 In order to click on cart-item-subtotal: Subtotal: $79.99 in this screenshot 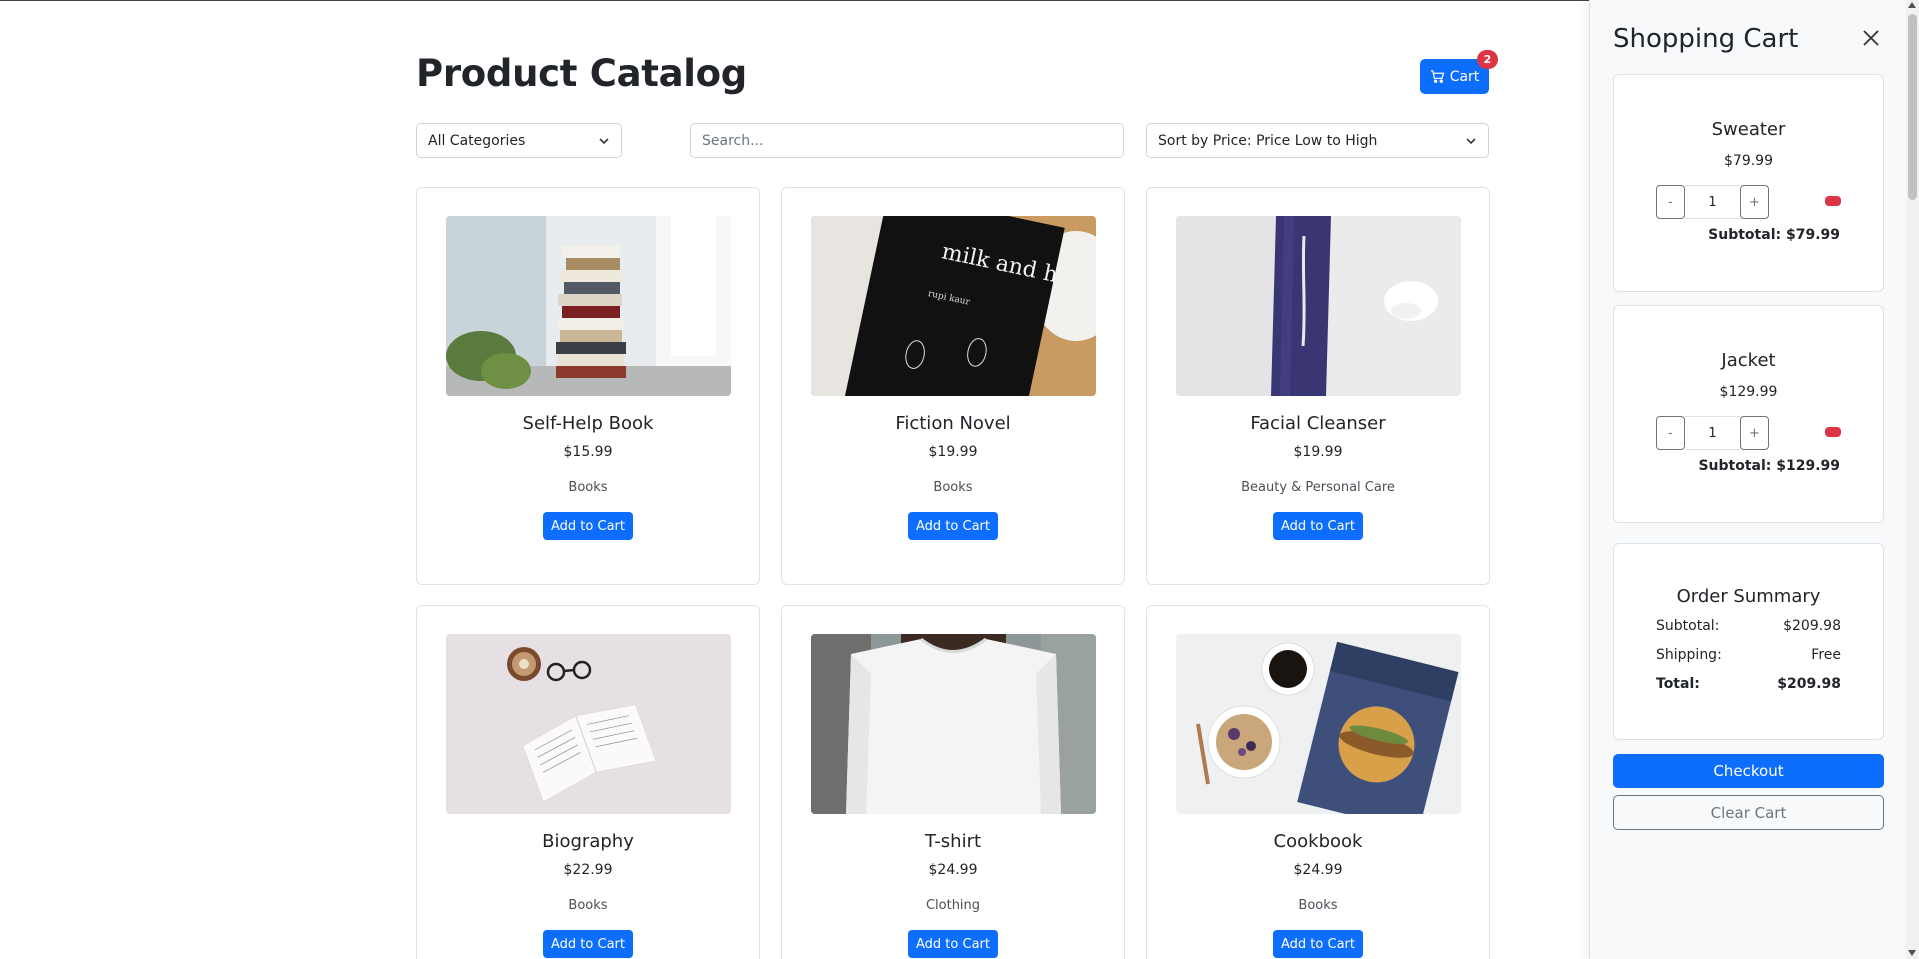, I will do `click(1774, 235)`.